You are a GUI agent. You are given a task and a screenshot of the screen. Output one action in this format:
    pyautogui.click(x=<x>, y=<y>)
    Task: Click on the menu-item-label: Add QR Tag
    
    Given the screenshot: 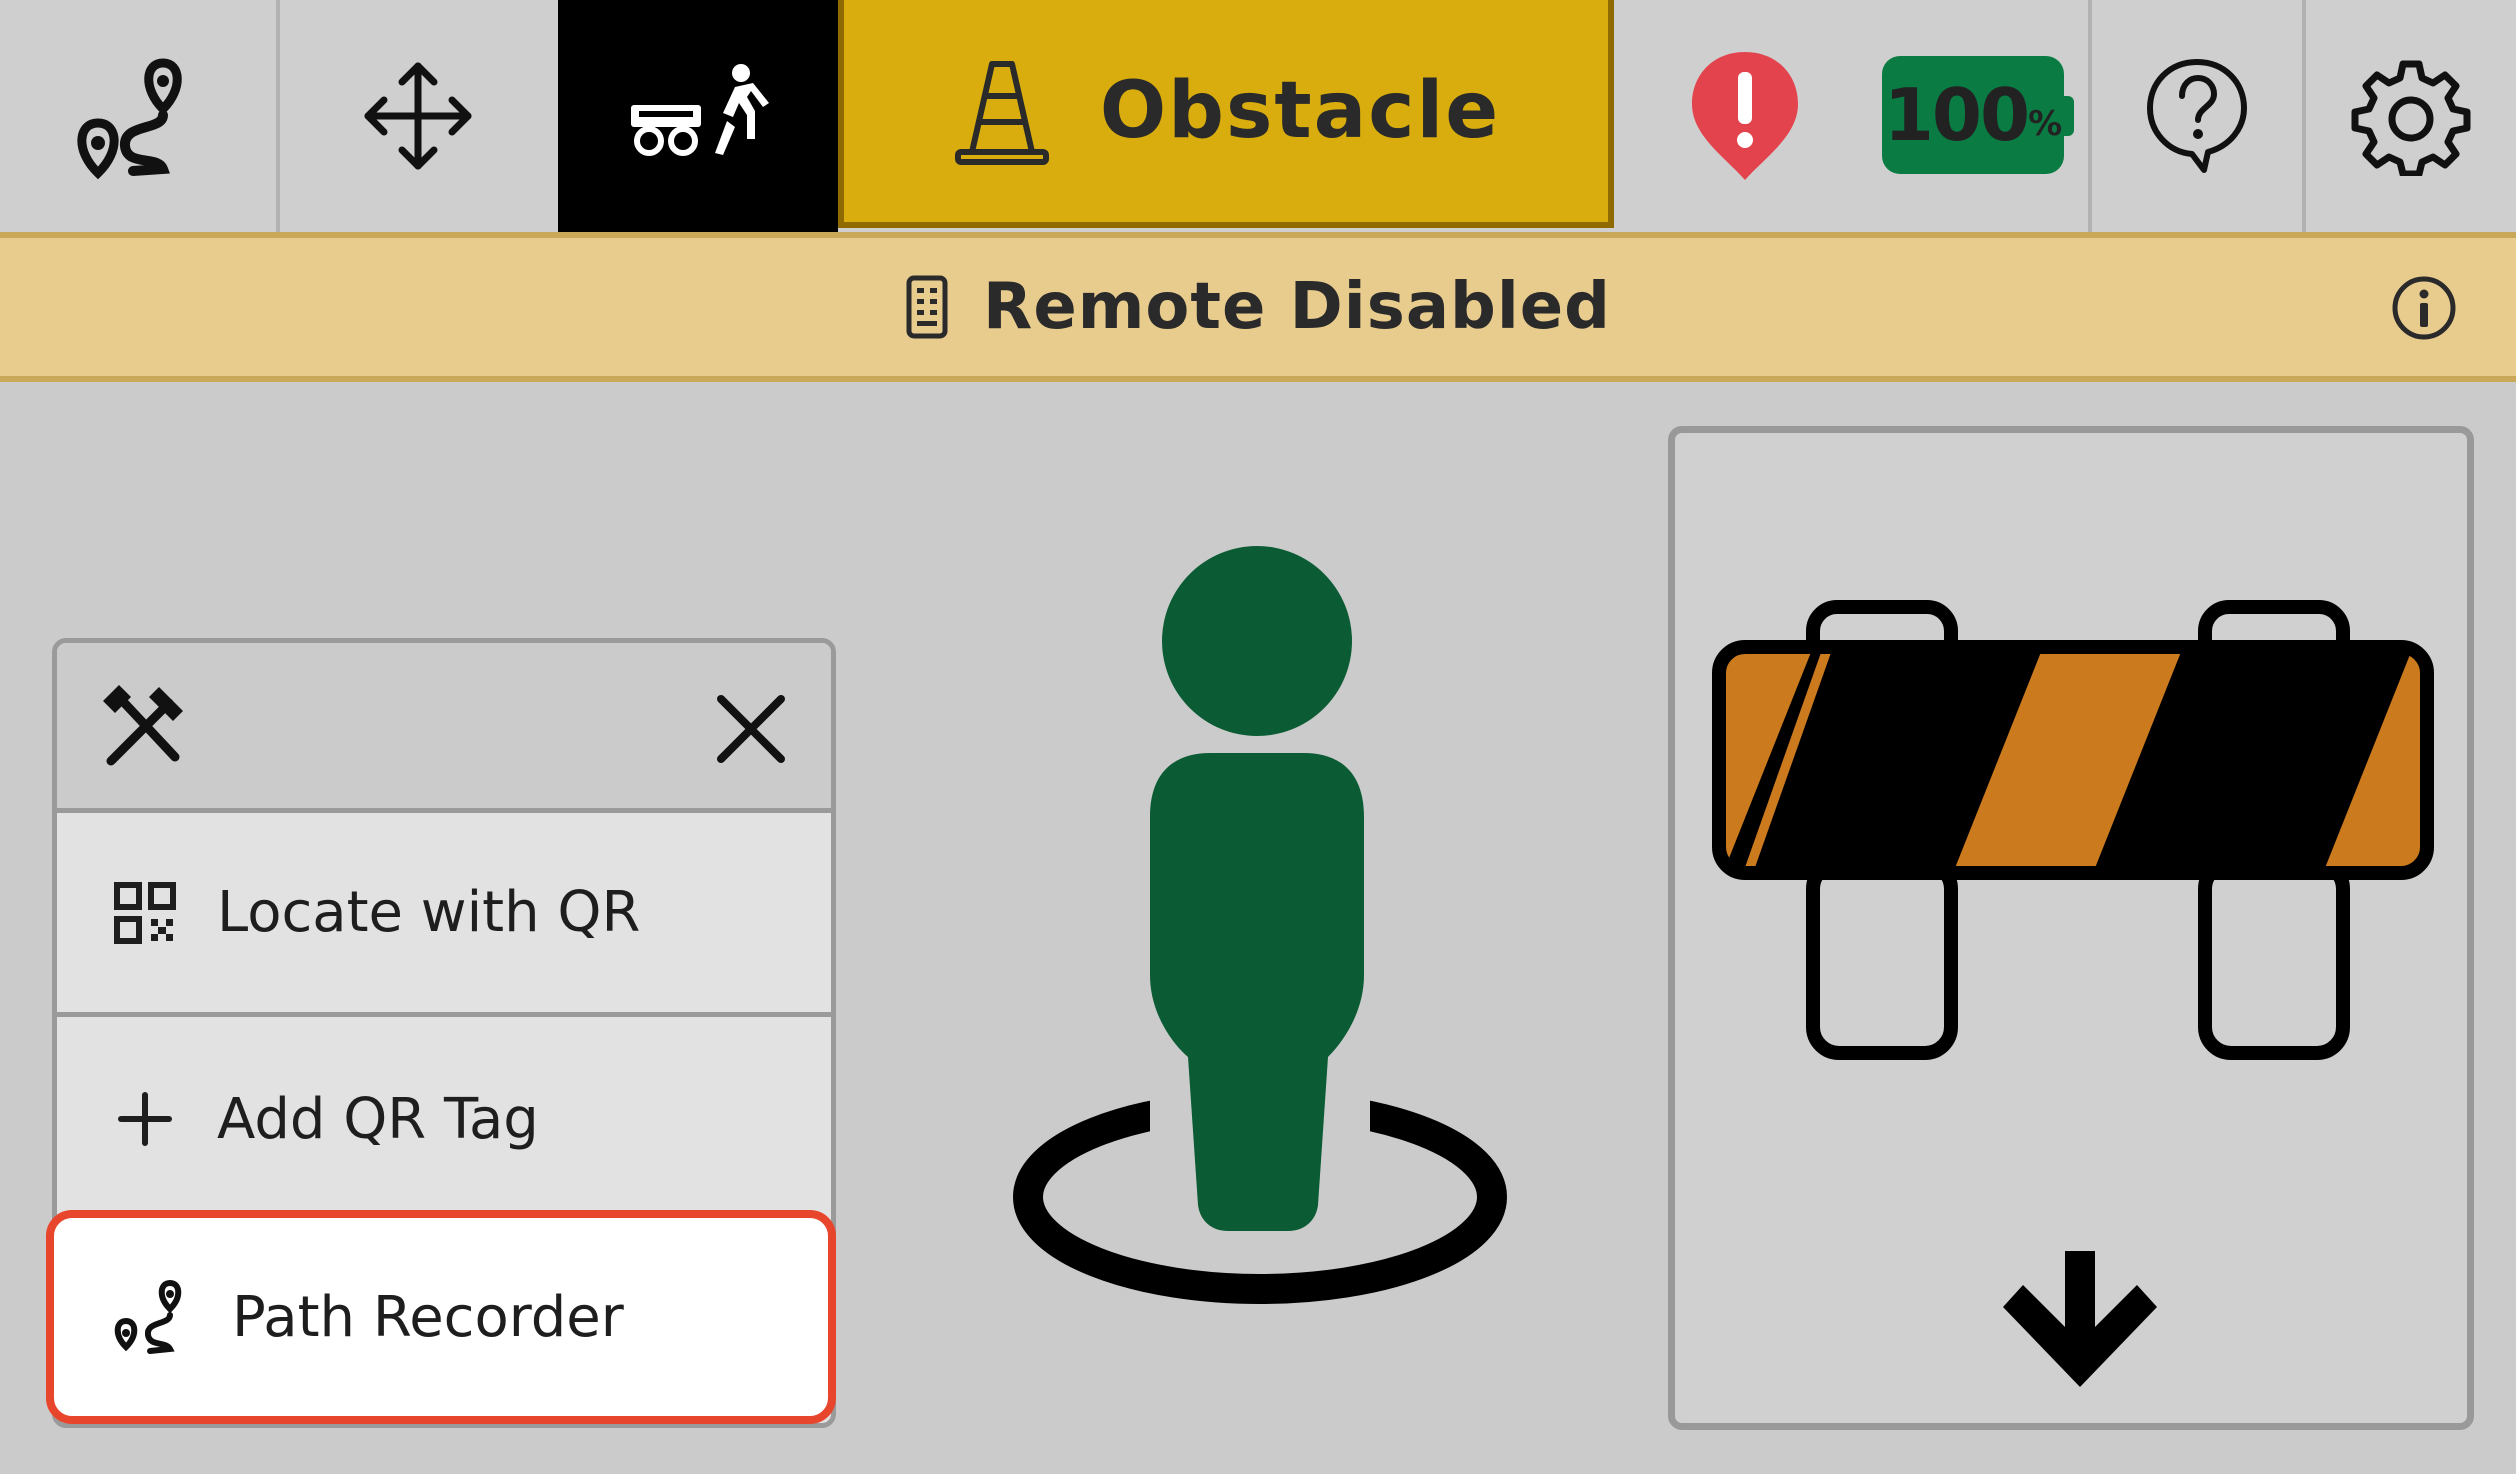 What is the action you would take?
    pyautogui.click(x=378, y=1119)
    